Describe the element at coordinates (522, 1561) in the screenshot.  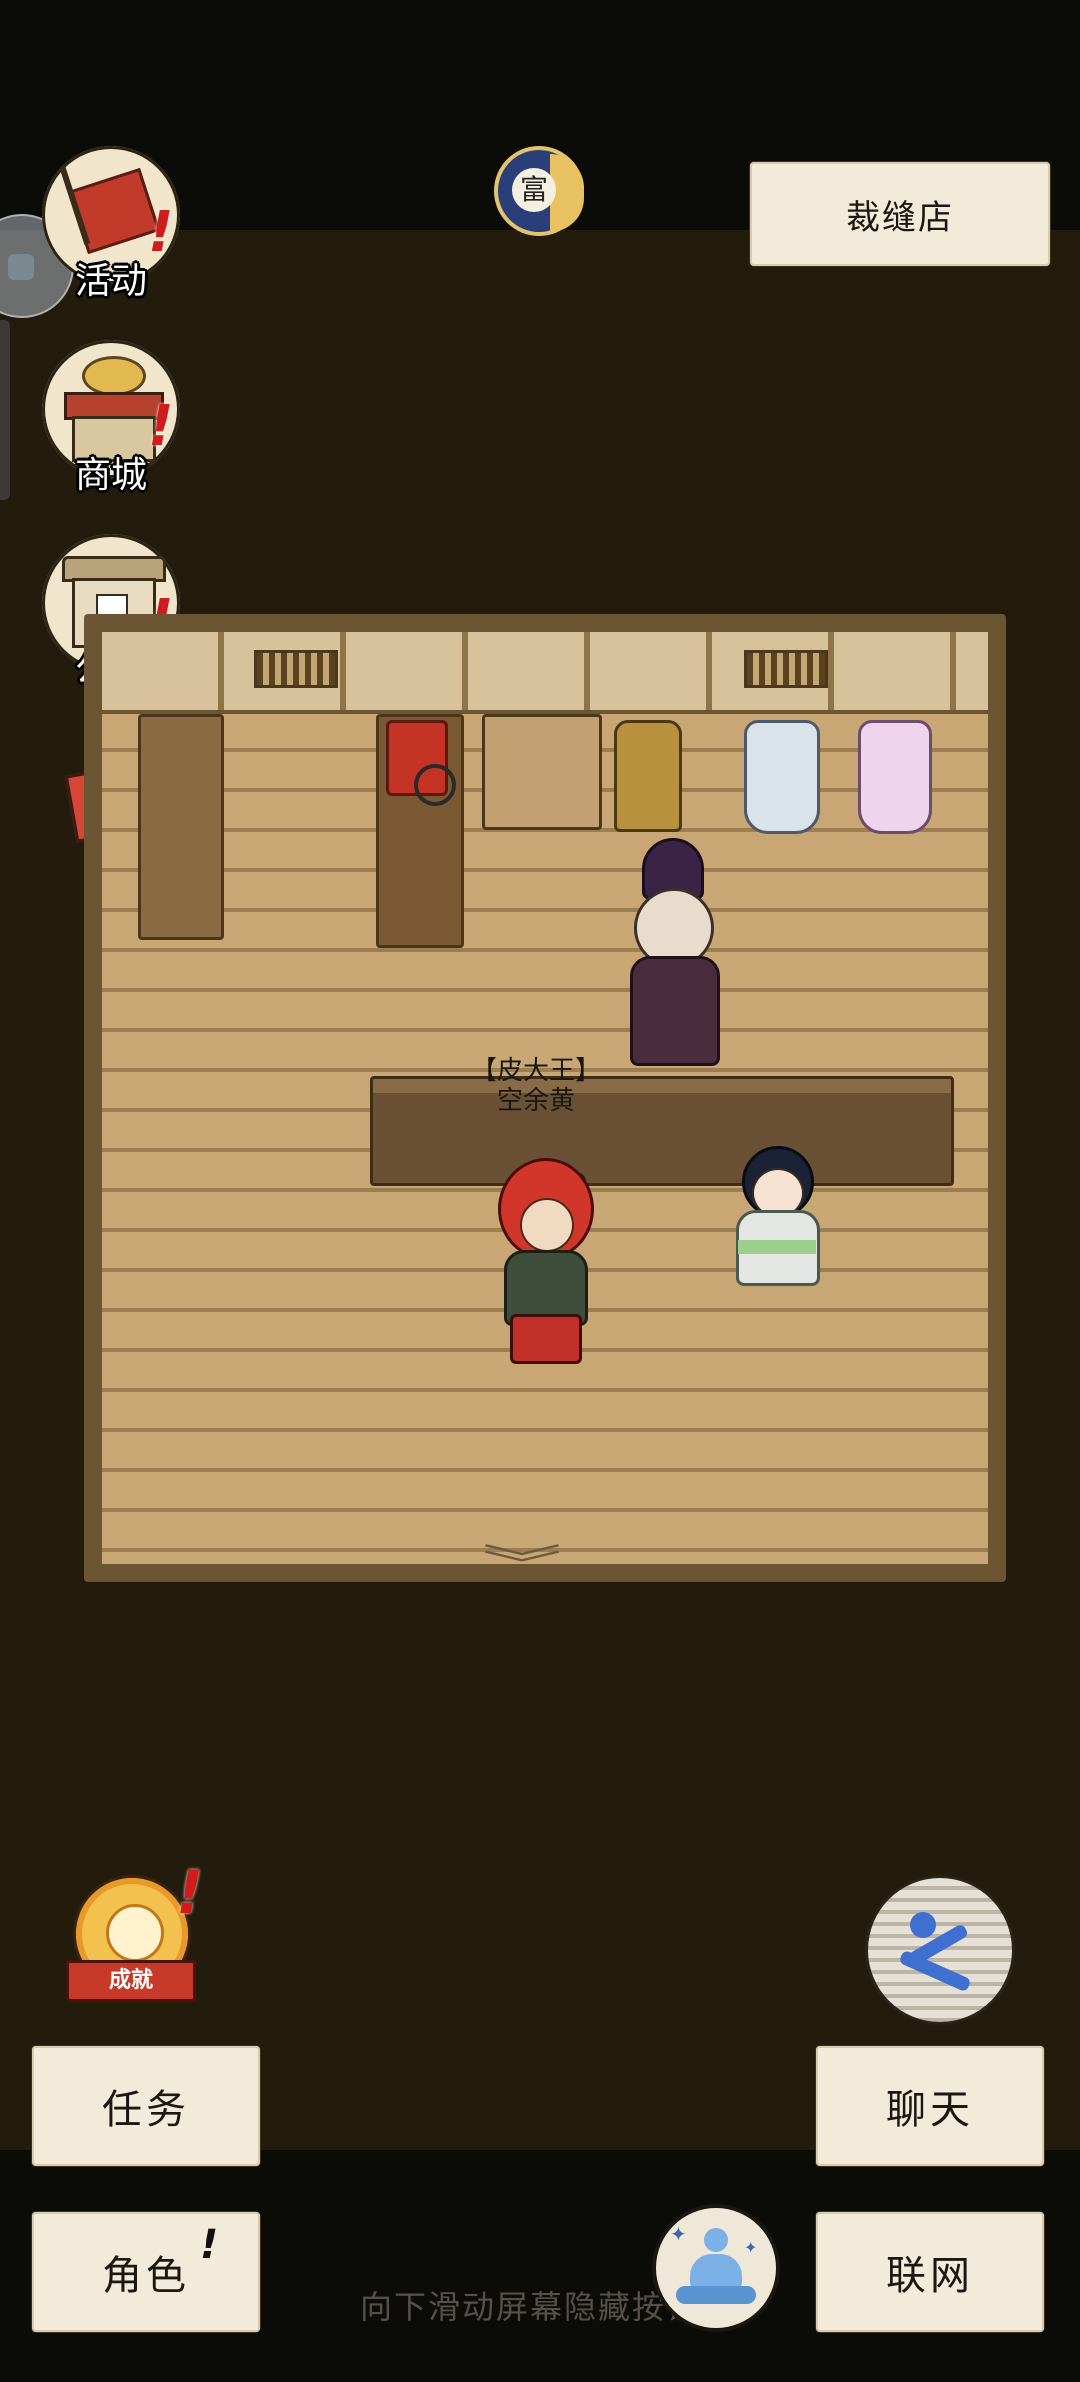
I see `exit-down-arrow-icon: ︾` at that location.